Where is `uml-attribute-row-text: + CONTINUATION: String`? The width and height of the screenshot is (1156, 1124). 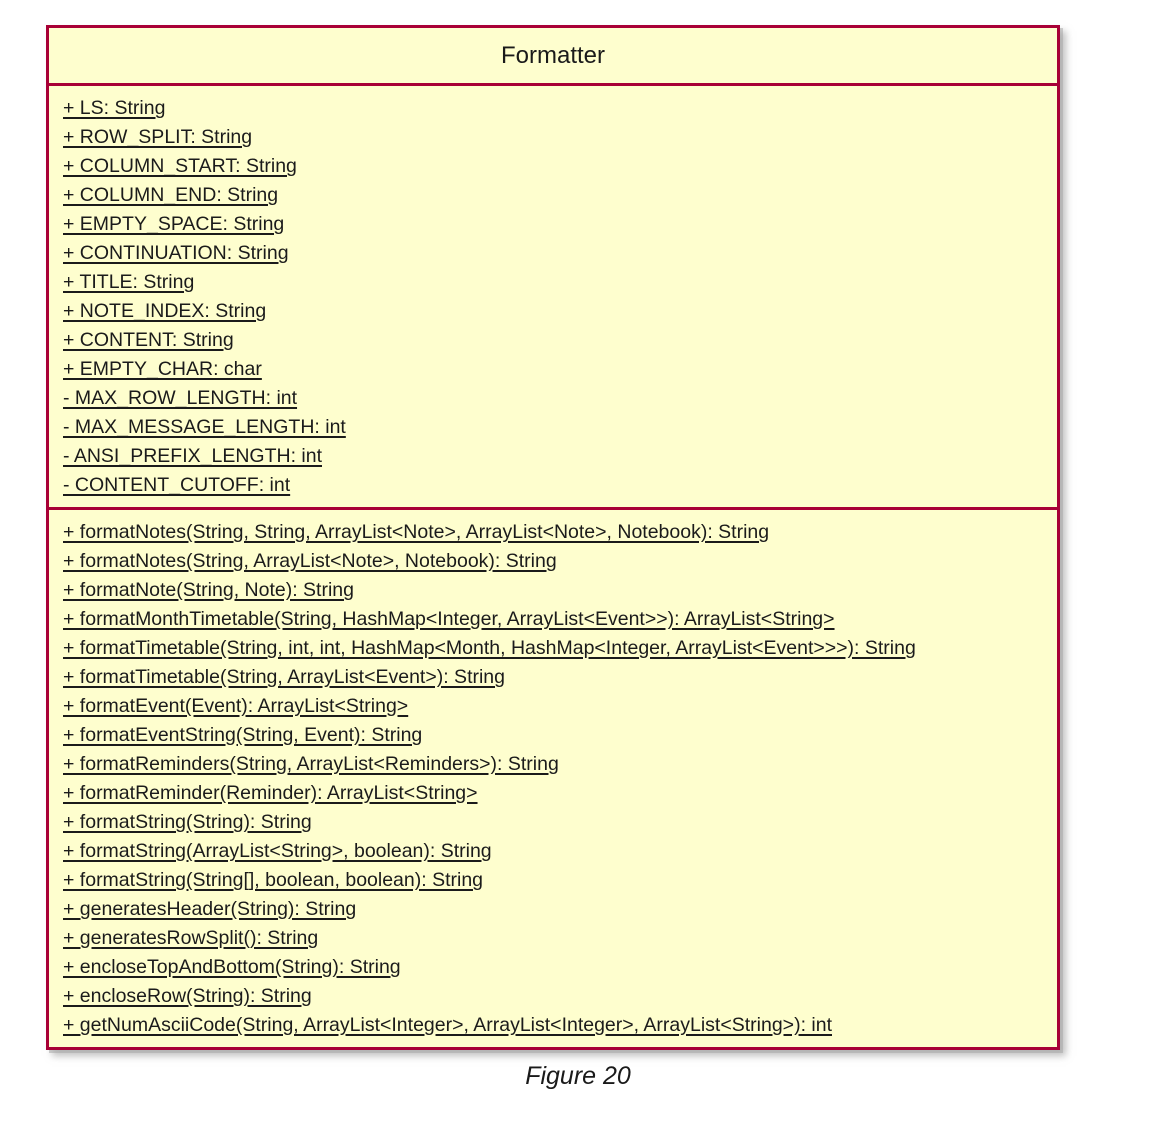 uml-attribute-row-text: + CONTINUATION: String is located at coordinates (176, 253).